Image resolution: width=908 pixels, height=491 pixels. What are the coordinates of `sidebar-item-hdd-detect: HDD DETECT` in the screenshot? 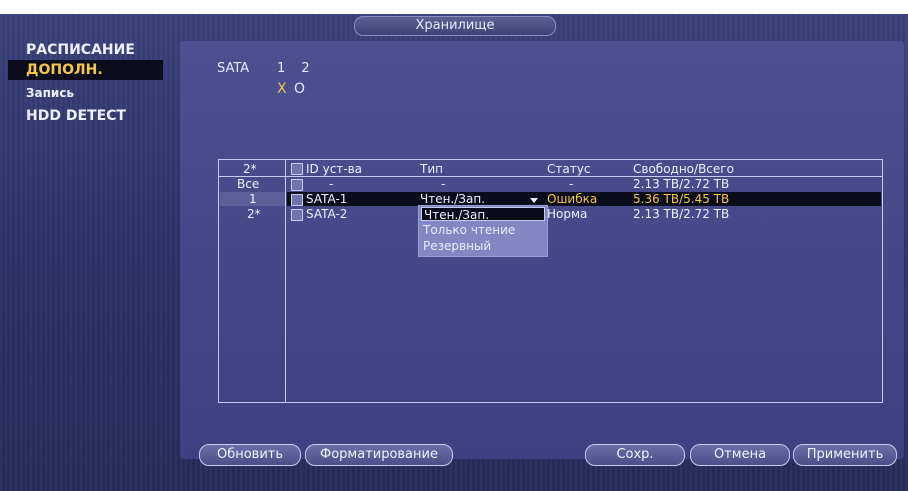 It's located at (85, 116).